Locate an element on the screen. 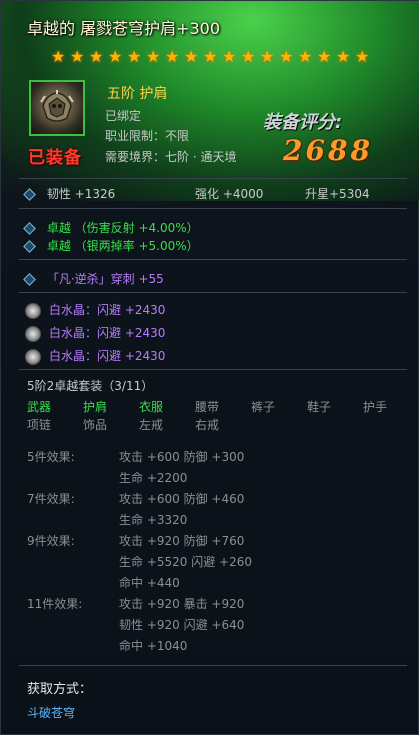  suit-slot-shoes: 鞋子 is located at coordinates (319, 407).